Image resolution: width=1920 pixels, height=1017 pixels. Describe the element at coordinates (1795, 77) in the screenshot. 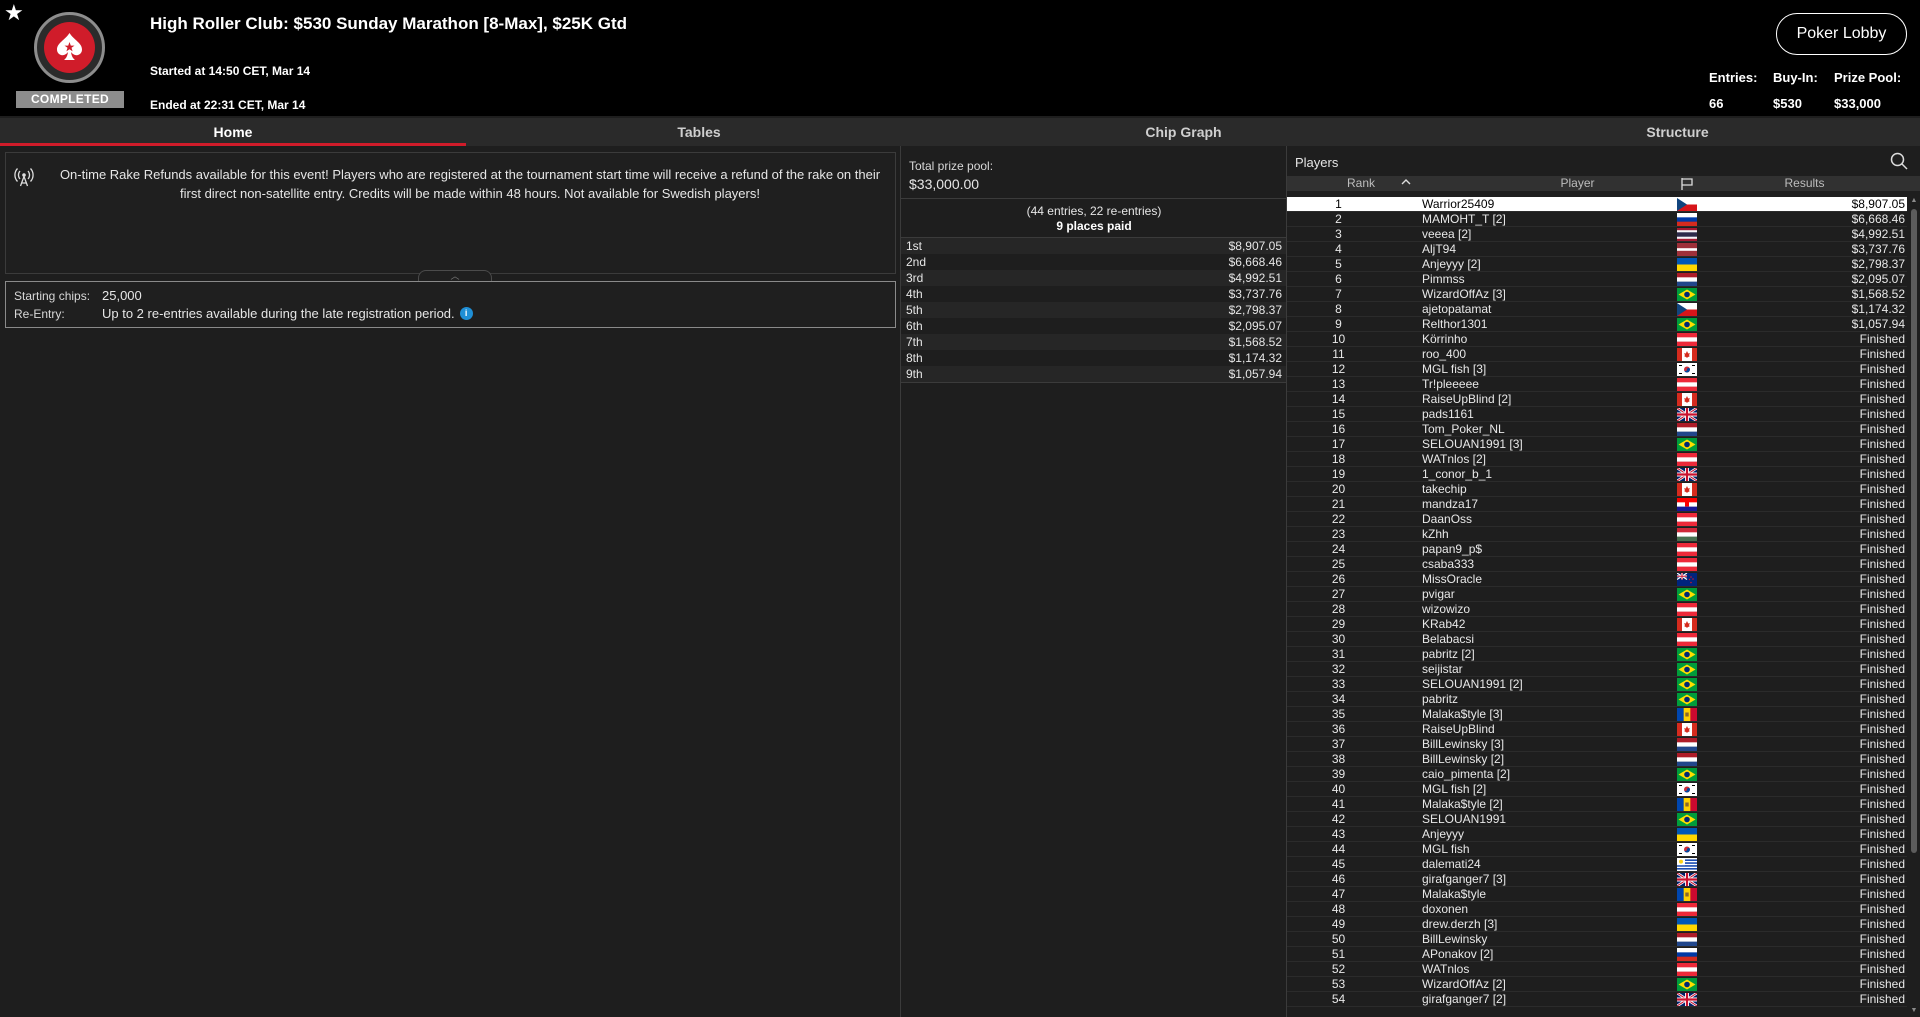

I see `buyin-label: Buy-In:` at that location.